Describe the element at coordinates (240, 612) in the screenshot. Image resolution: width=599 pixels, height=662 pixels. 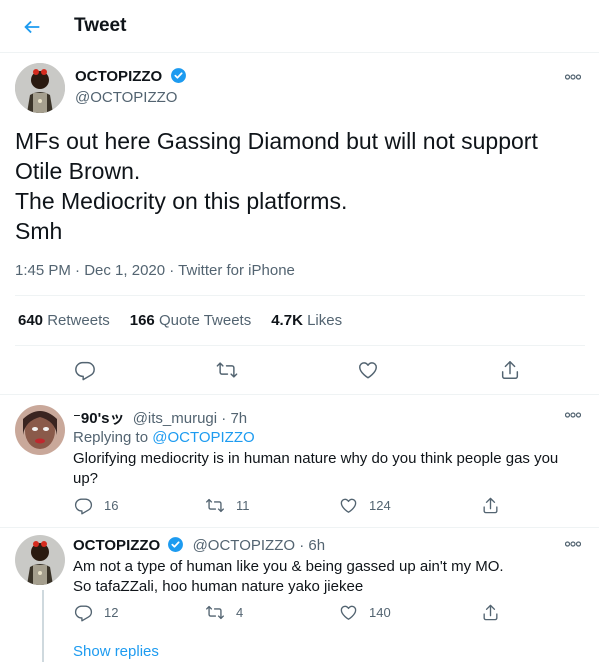
I see `retweet-count: 4` at that location.